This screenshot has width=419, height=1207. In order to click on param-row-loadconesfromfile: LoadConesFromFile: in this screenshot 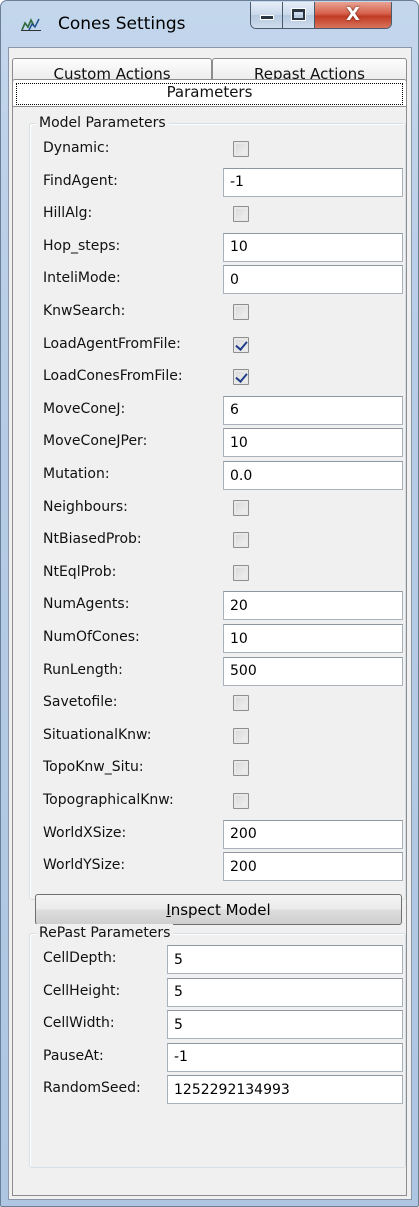, I will do `click(218, 376)`.